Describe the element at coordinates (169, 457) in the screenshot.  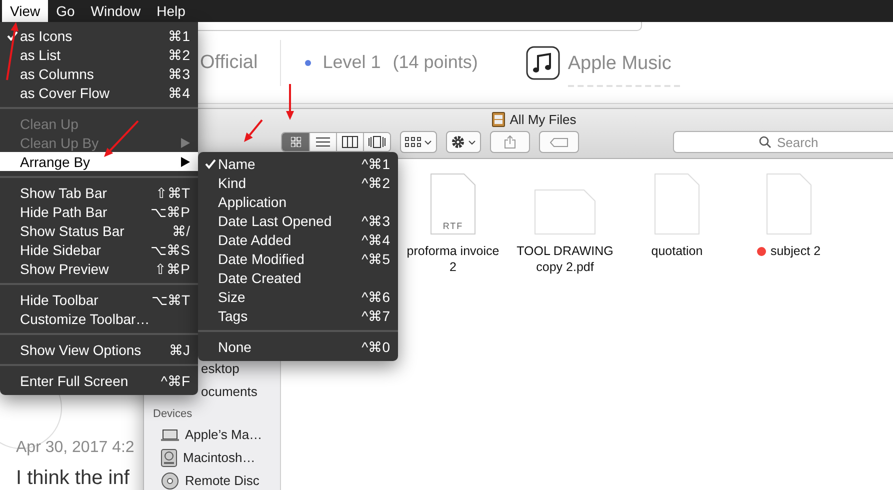
I see `hard-drive-icon` at that location.